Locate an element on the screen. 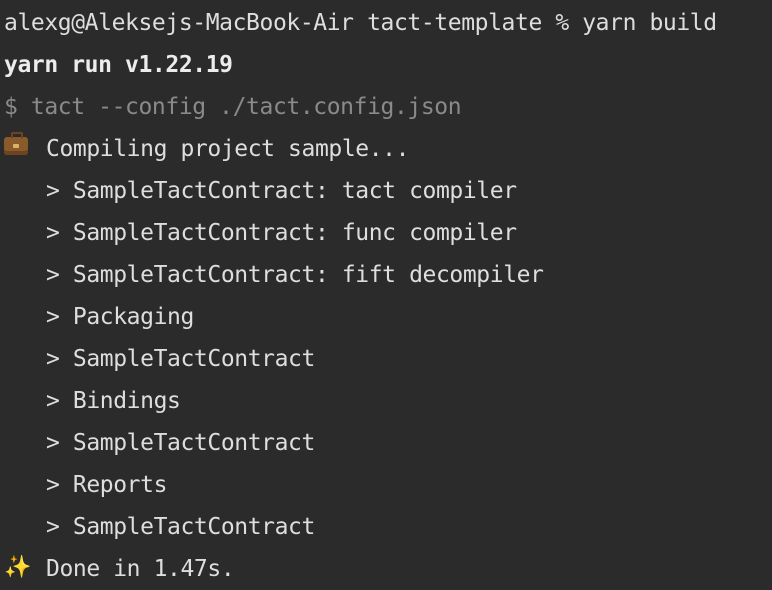  done-line: ✨ Done in 1.47s. is located at coordinates (388, 569).